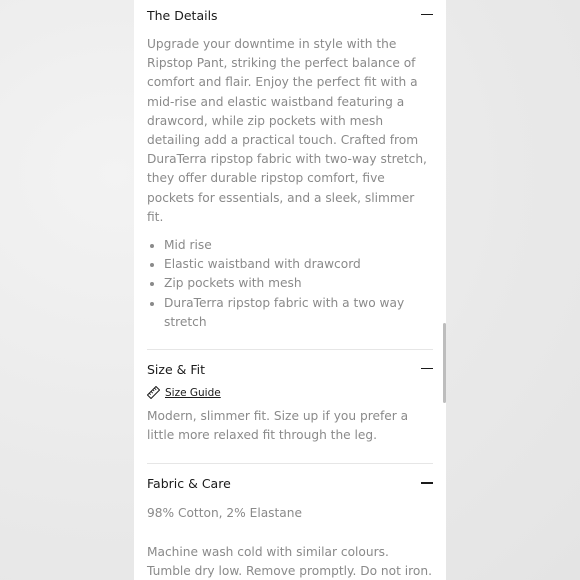 The height and width of the screenshot is (580, 580). What do you see at coordinates (176, 369) in the screenshot?
I see `size-fit-title: Size & Fit` at bounding box center [176, 369].